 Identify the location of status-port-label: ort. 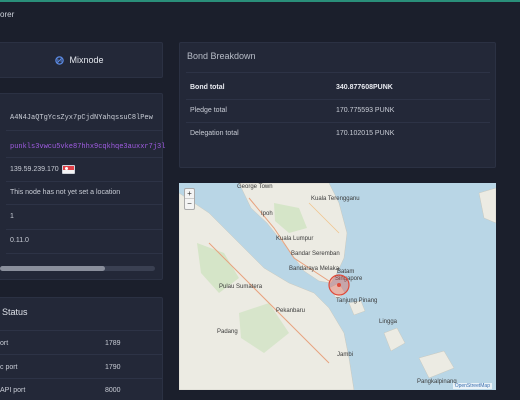
(4, 343).